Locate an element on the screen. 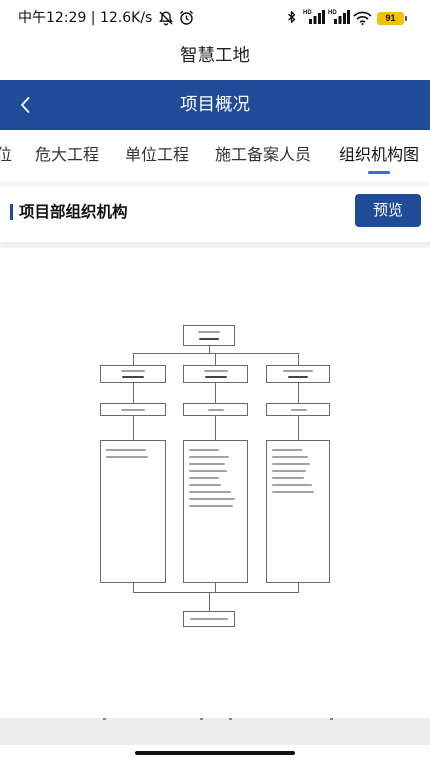 This screenshot has width=430, height=765. wifi-icon is located at coordinates (362, 18).